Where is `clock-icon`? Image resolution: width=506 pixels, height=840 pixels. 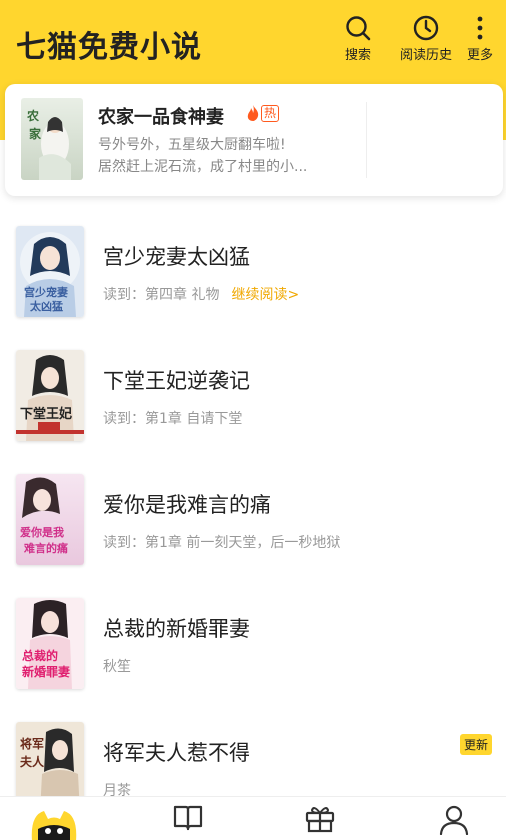 clock-icon is located at coordinates (426, 28).